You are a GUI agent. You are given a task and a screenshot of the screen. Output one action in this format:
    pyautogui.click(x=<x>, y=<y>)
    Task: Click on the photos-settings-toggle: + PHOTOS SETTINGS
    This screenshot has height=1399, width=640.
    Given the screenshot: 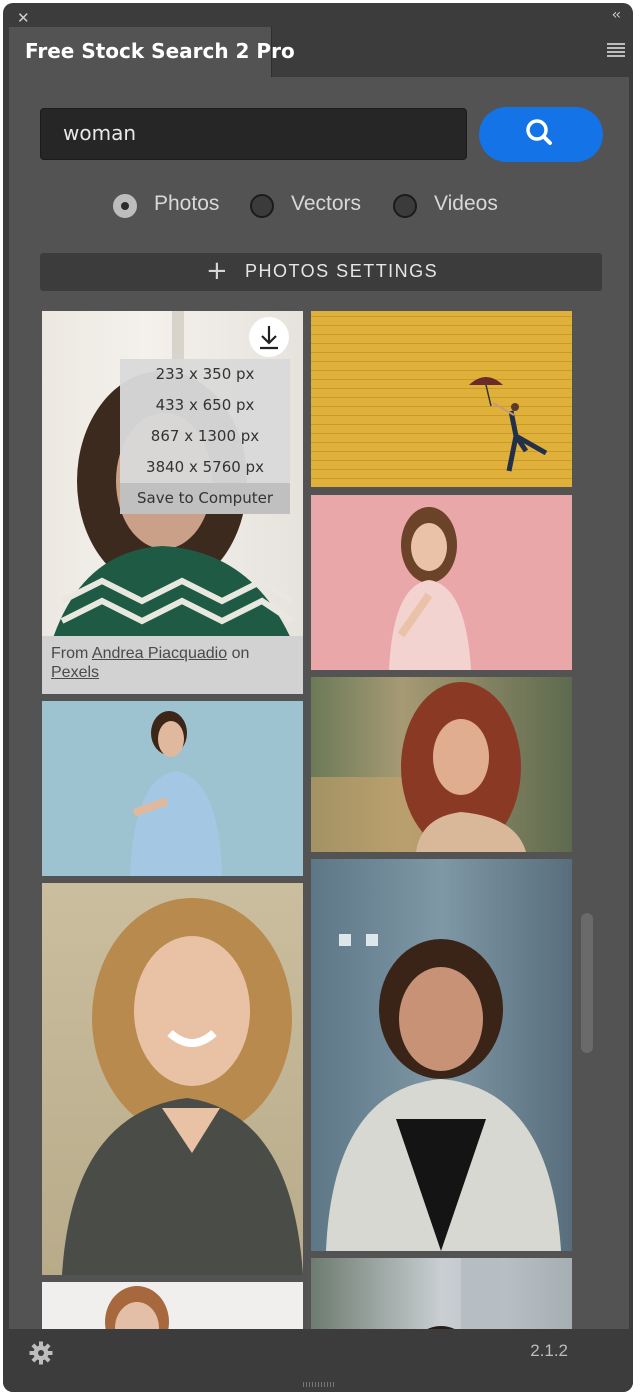 What is the action you would take?
    pyautogui.click(x=321, y=272)
    